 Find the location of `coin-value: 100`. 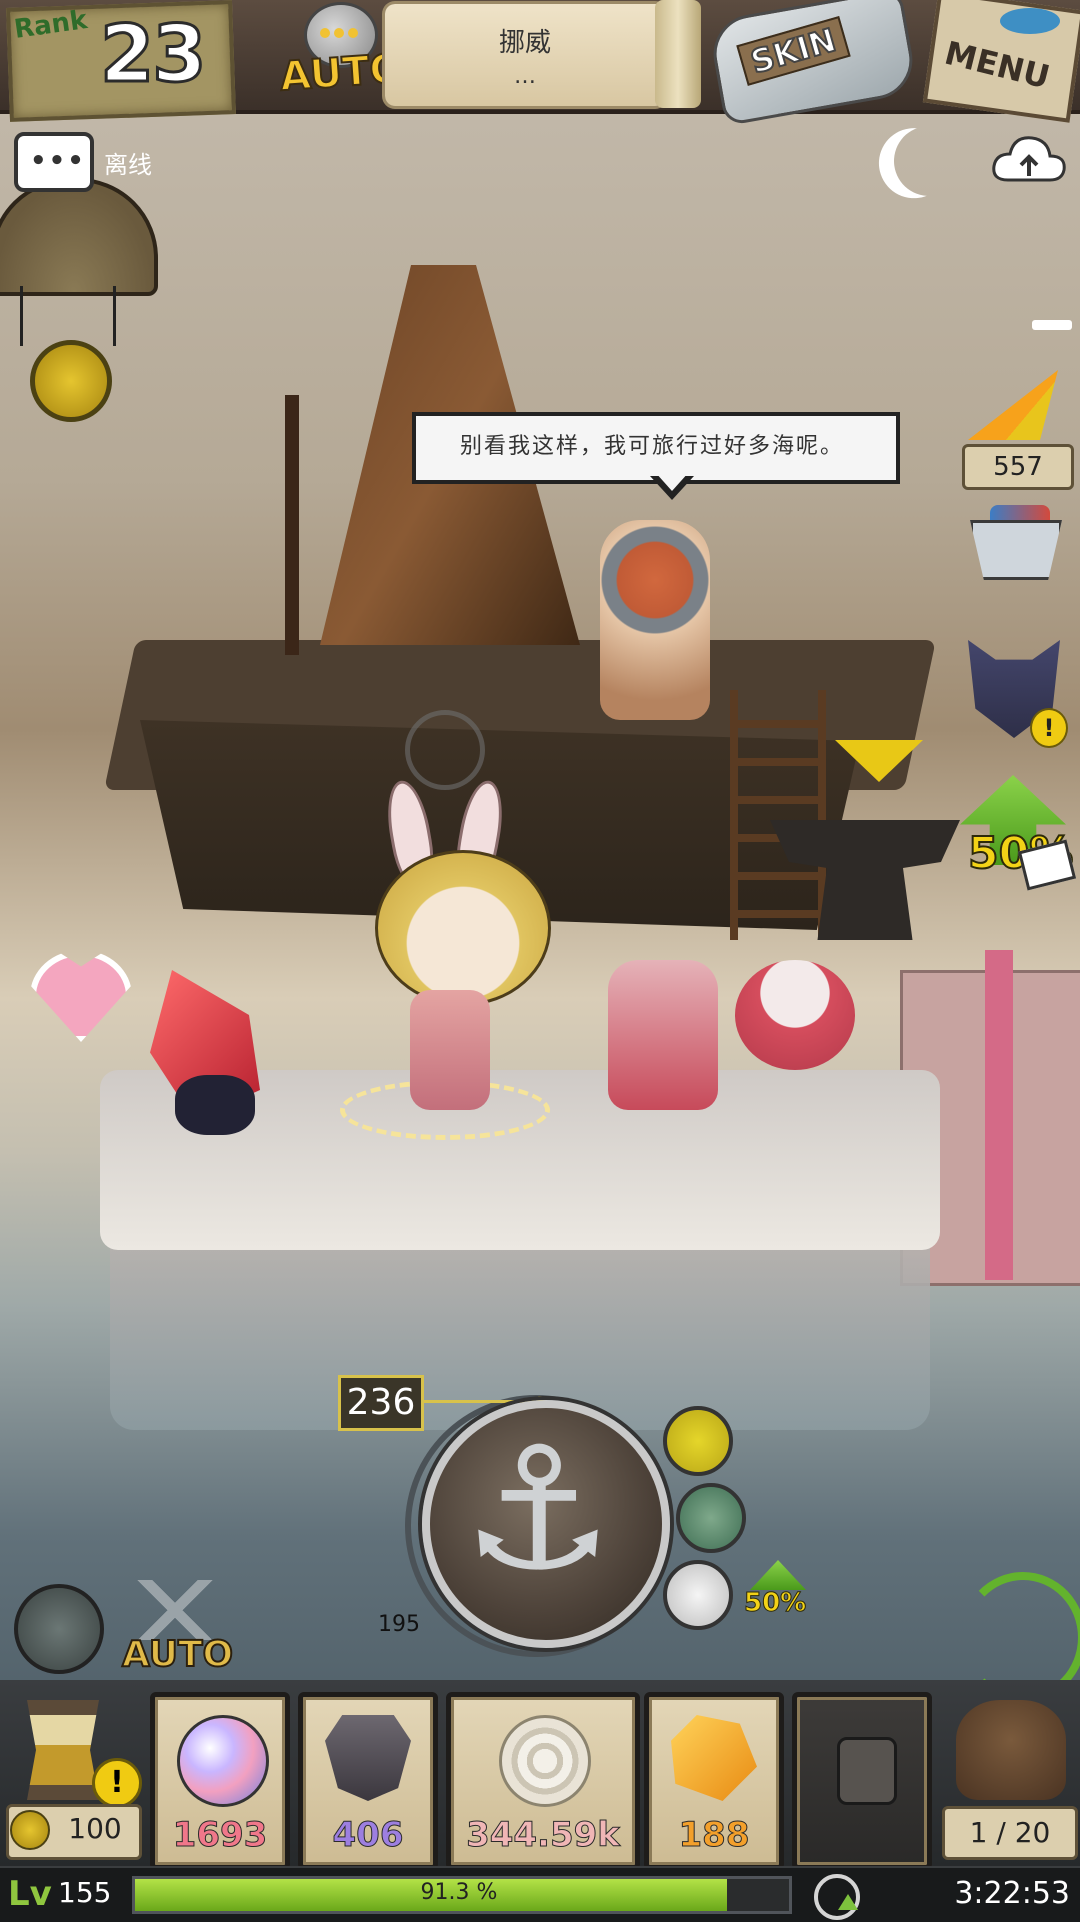

coin-value: 100 is located at coordinates (95, 1828).